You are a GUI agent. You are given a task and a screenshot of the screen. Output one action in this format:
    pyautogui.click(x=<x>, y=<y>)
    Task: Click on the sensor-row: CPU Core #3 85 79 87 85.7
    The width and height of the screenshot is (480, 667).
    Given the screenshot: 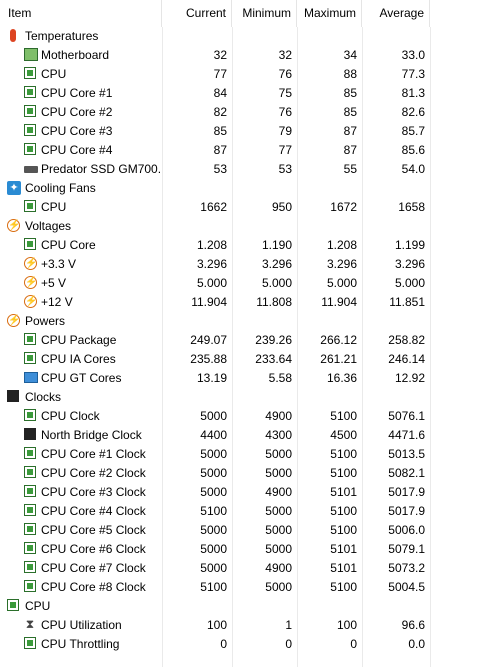 What is the action you would take?
    pyautogui.click(x=240, y=131)
    